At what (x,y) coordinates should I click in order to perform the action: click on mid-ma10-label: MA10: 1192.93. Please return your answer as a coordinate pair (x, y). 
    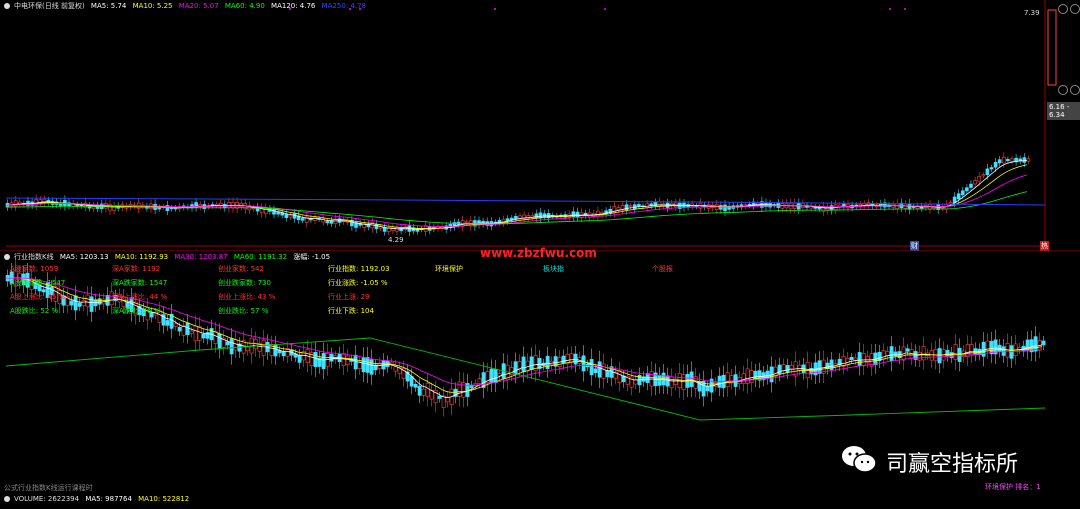
    Looking at the image, I should click on (141, 257).